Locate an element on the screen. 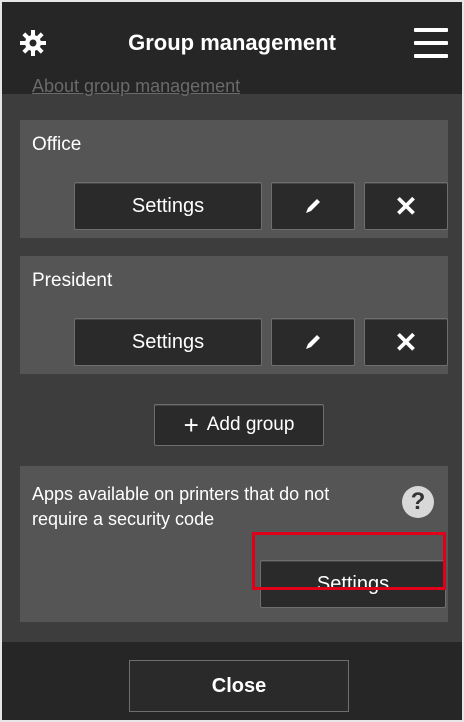 Image resolution: width=464 pixels, height=722 pixels. help-icon: ? is located at coordinates (418, 502).